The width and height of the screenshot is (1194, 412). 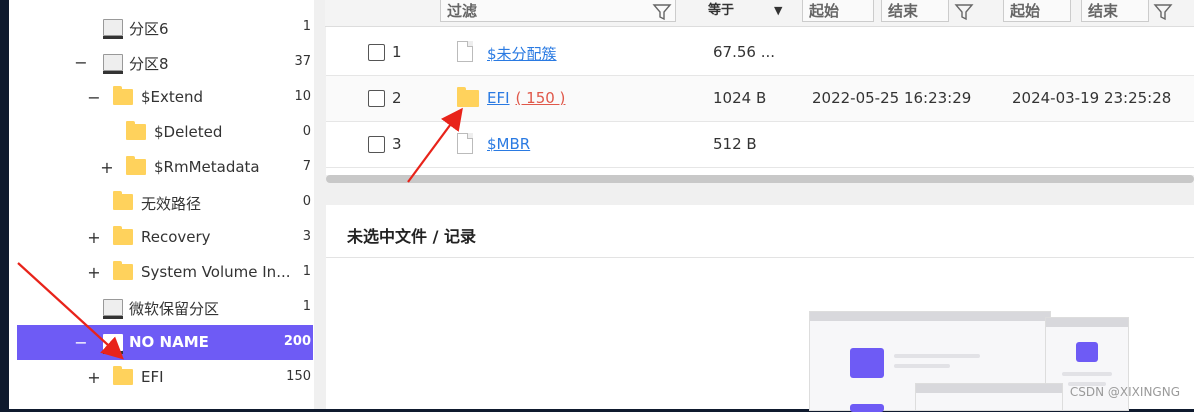 I want to click on file-size: 512 B, so click(x=735, y=144).